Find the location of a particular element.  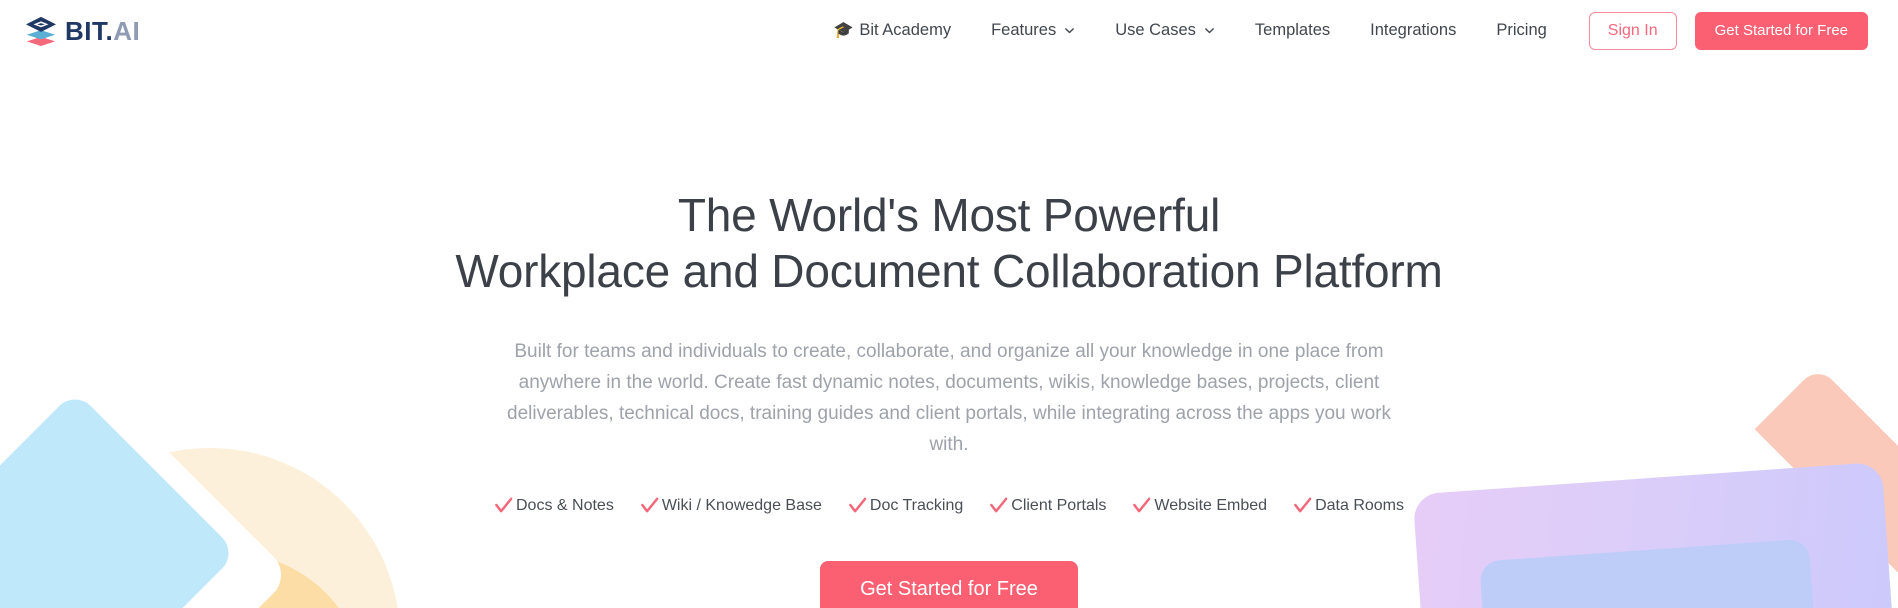

nav-label-templates: Templates is located at coordinates (1292, 30).